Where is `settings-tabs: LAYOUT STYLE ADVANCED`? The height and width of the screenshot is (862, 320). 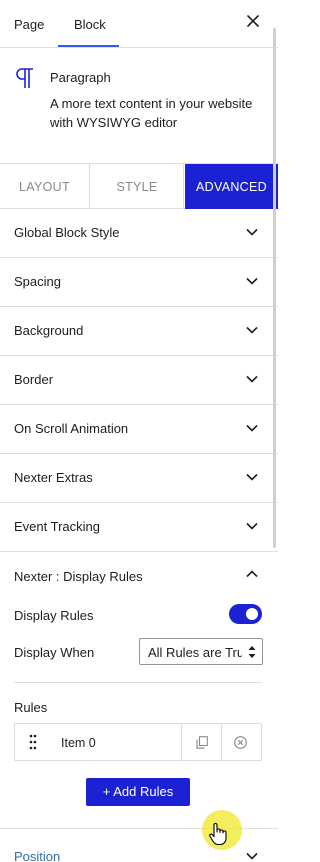
settings-tabs: LAYOUT STYLE ADVANCED is located at coordinates (139, 186).